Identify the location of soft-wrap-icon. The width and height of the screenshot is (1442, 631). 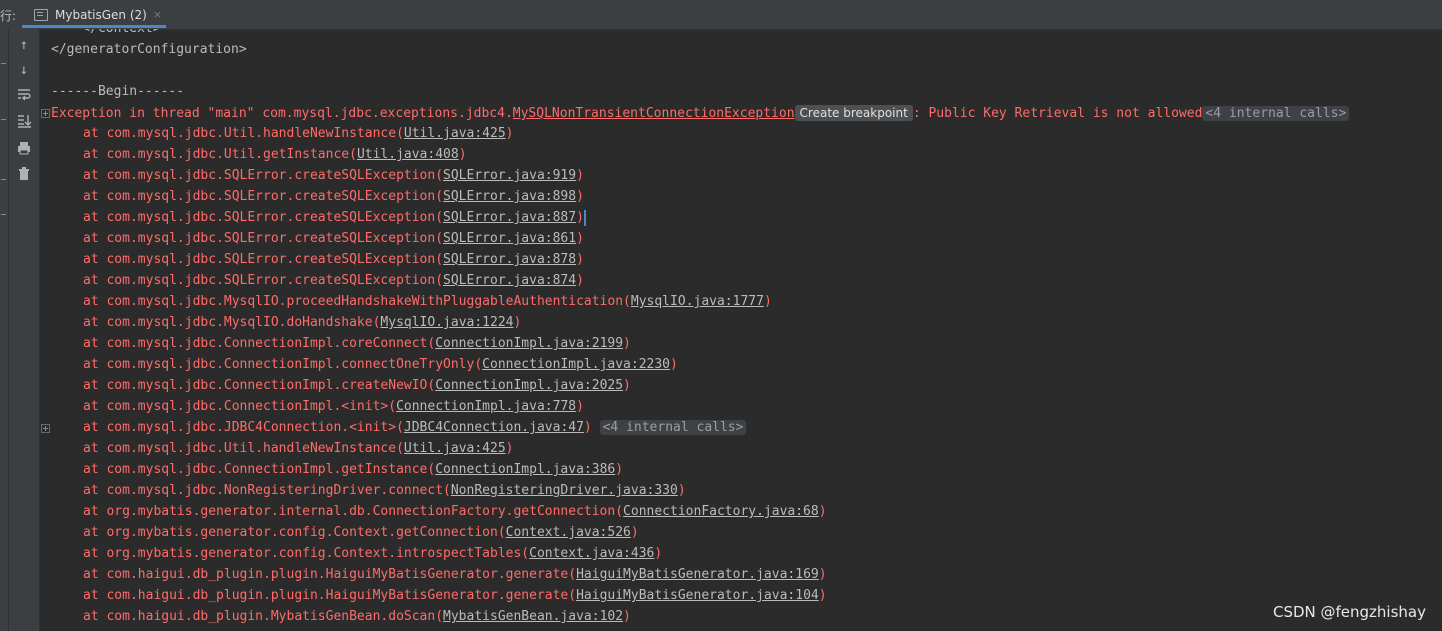
(24, 95).